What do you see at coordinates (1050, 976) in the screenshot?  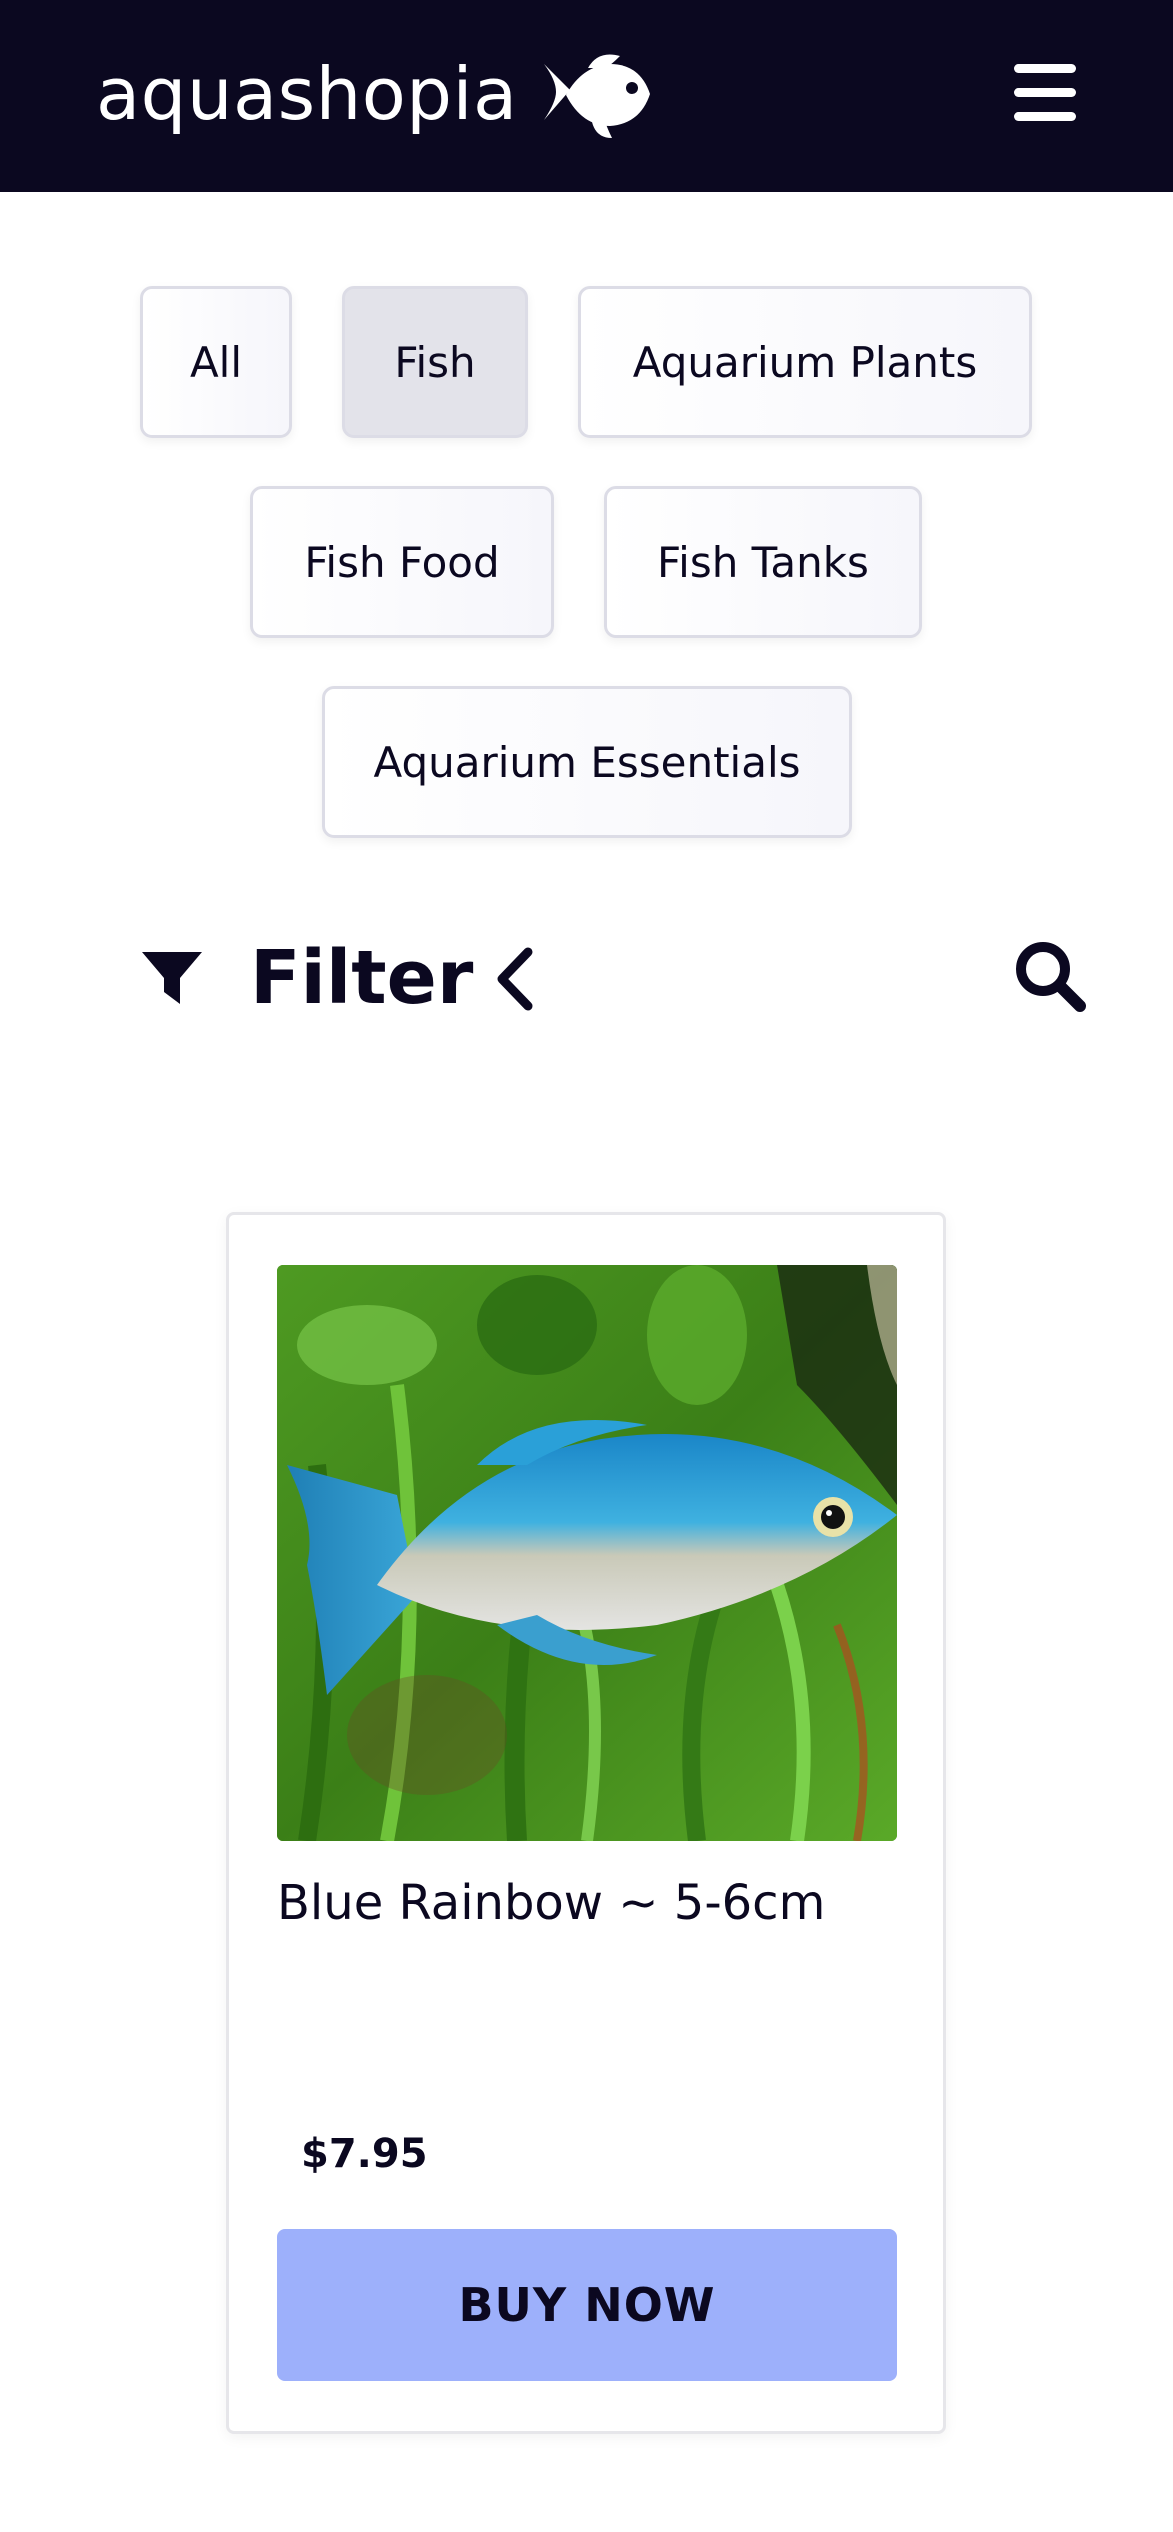 I see `search-icon` at bounding box center [1050, 976].